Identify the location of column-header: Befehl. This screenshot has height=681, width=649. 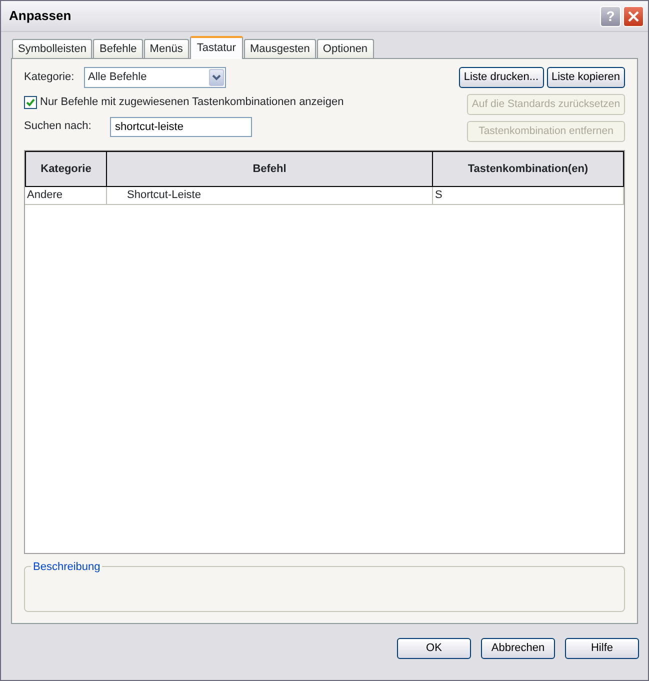
(270, 169).